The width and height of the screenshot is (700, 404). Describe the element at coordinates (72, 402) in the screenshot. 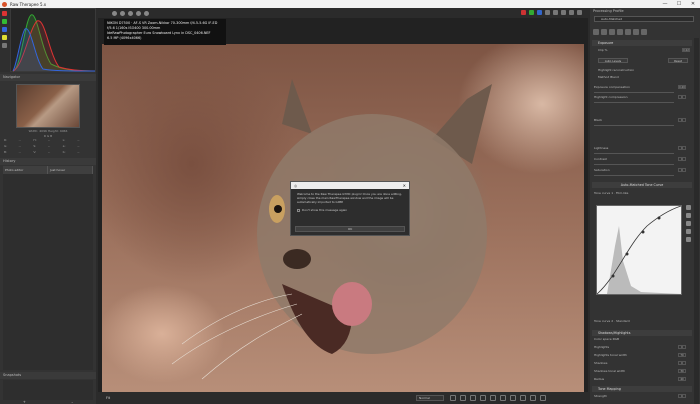

I see `remove-snapshot-button: –` at that location.